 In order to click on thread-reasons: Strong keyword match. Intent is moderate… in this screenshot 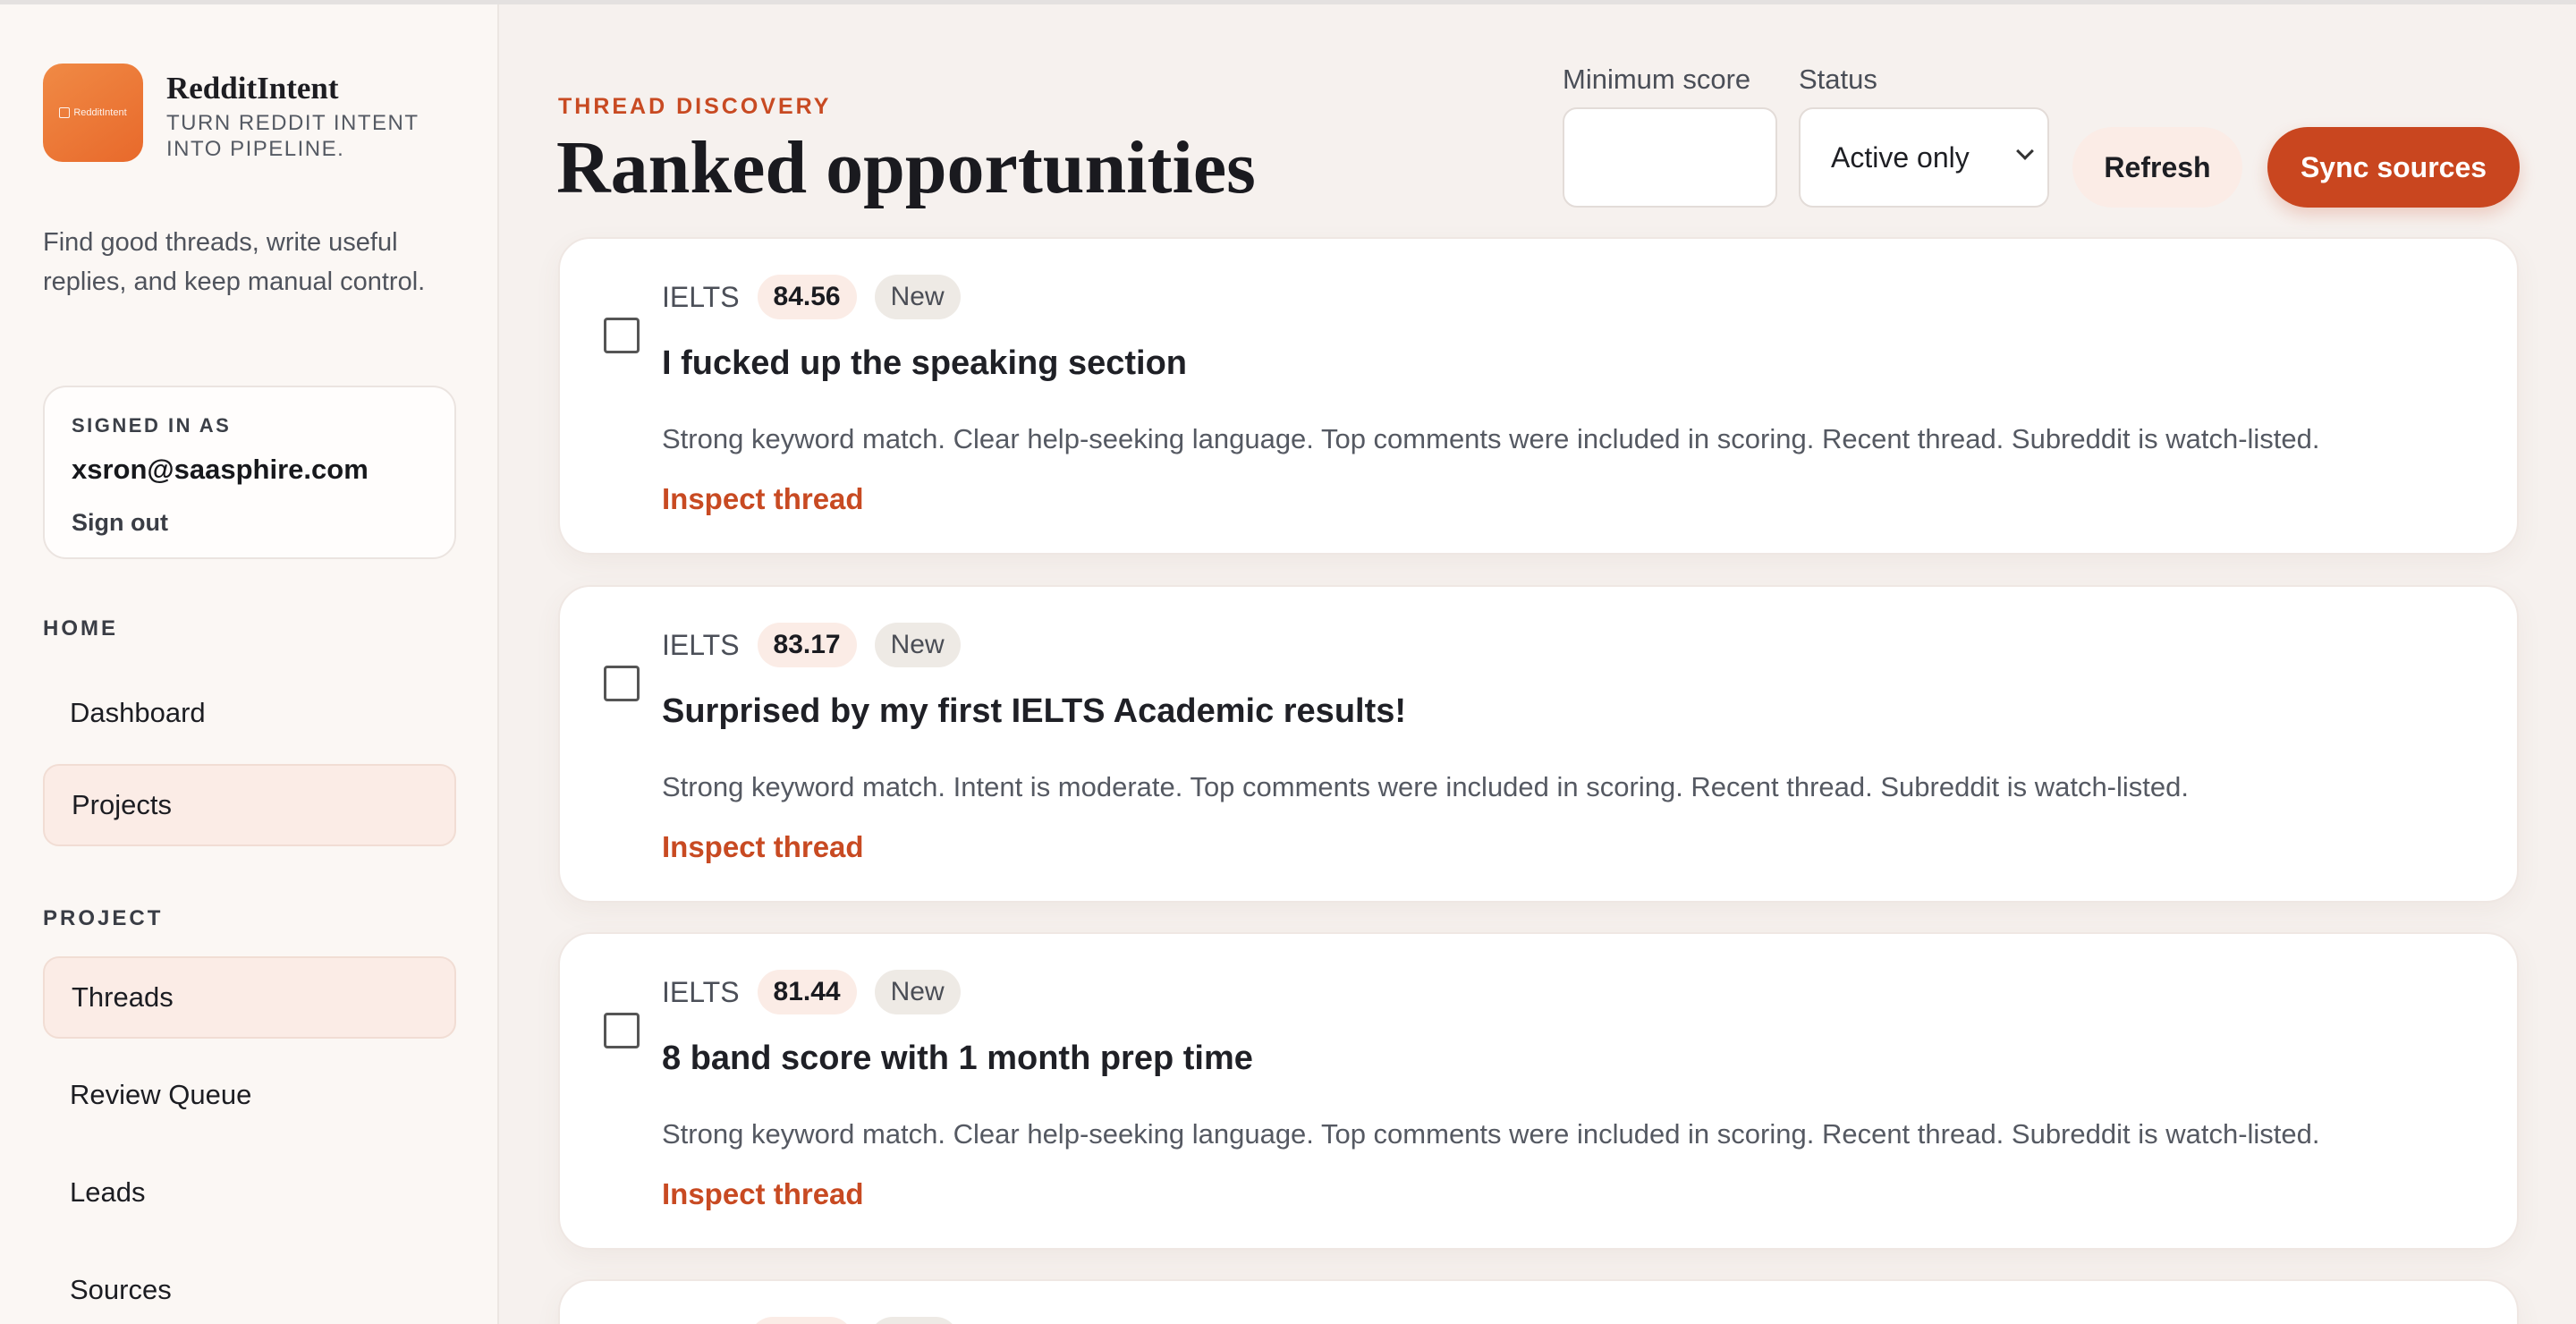, I will do `click(1425, 786)`.